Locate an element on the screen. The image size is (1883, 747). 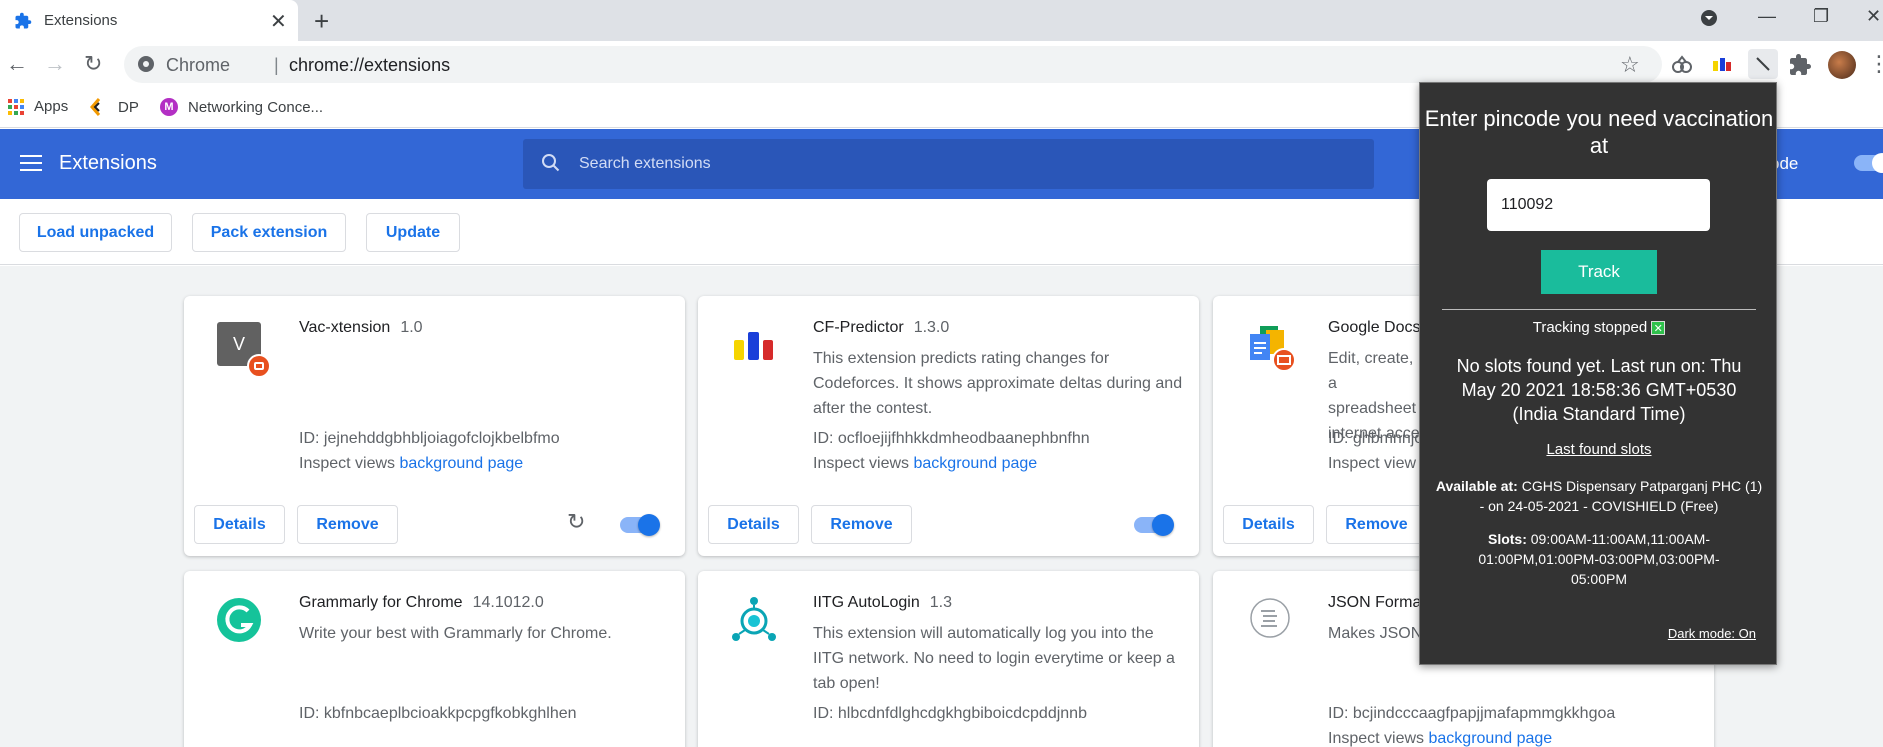
site-info-icon is located at coordinates (146, 64).